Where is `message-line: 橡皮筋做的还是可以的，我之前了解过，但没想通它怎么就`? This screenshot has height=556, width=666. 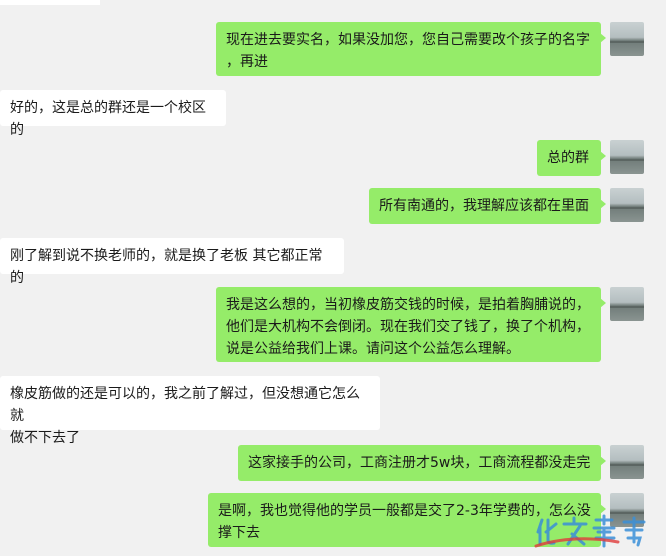
message-line: 橡皮筋做的还是可以的，我之前了解过，但没想通它怎么就 is located at coordinates (185, 405).